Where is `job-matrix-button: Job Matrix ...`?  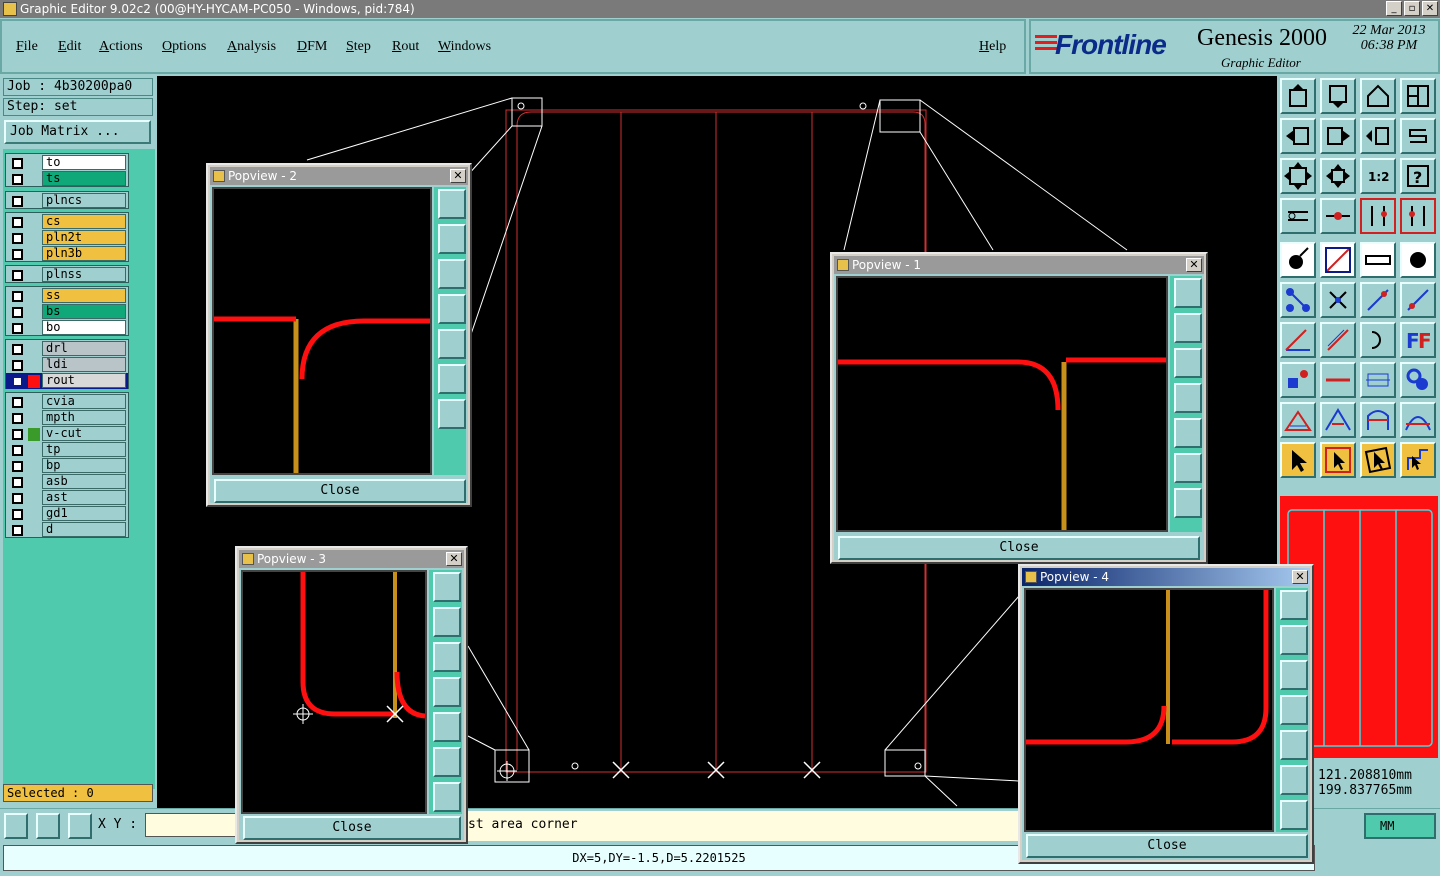 job-matrix-button: Job Matrix ... is located at coordinates (77, 132).